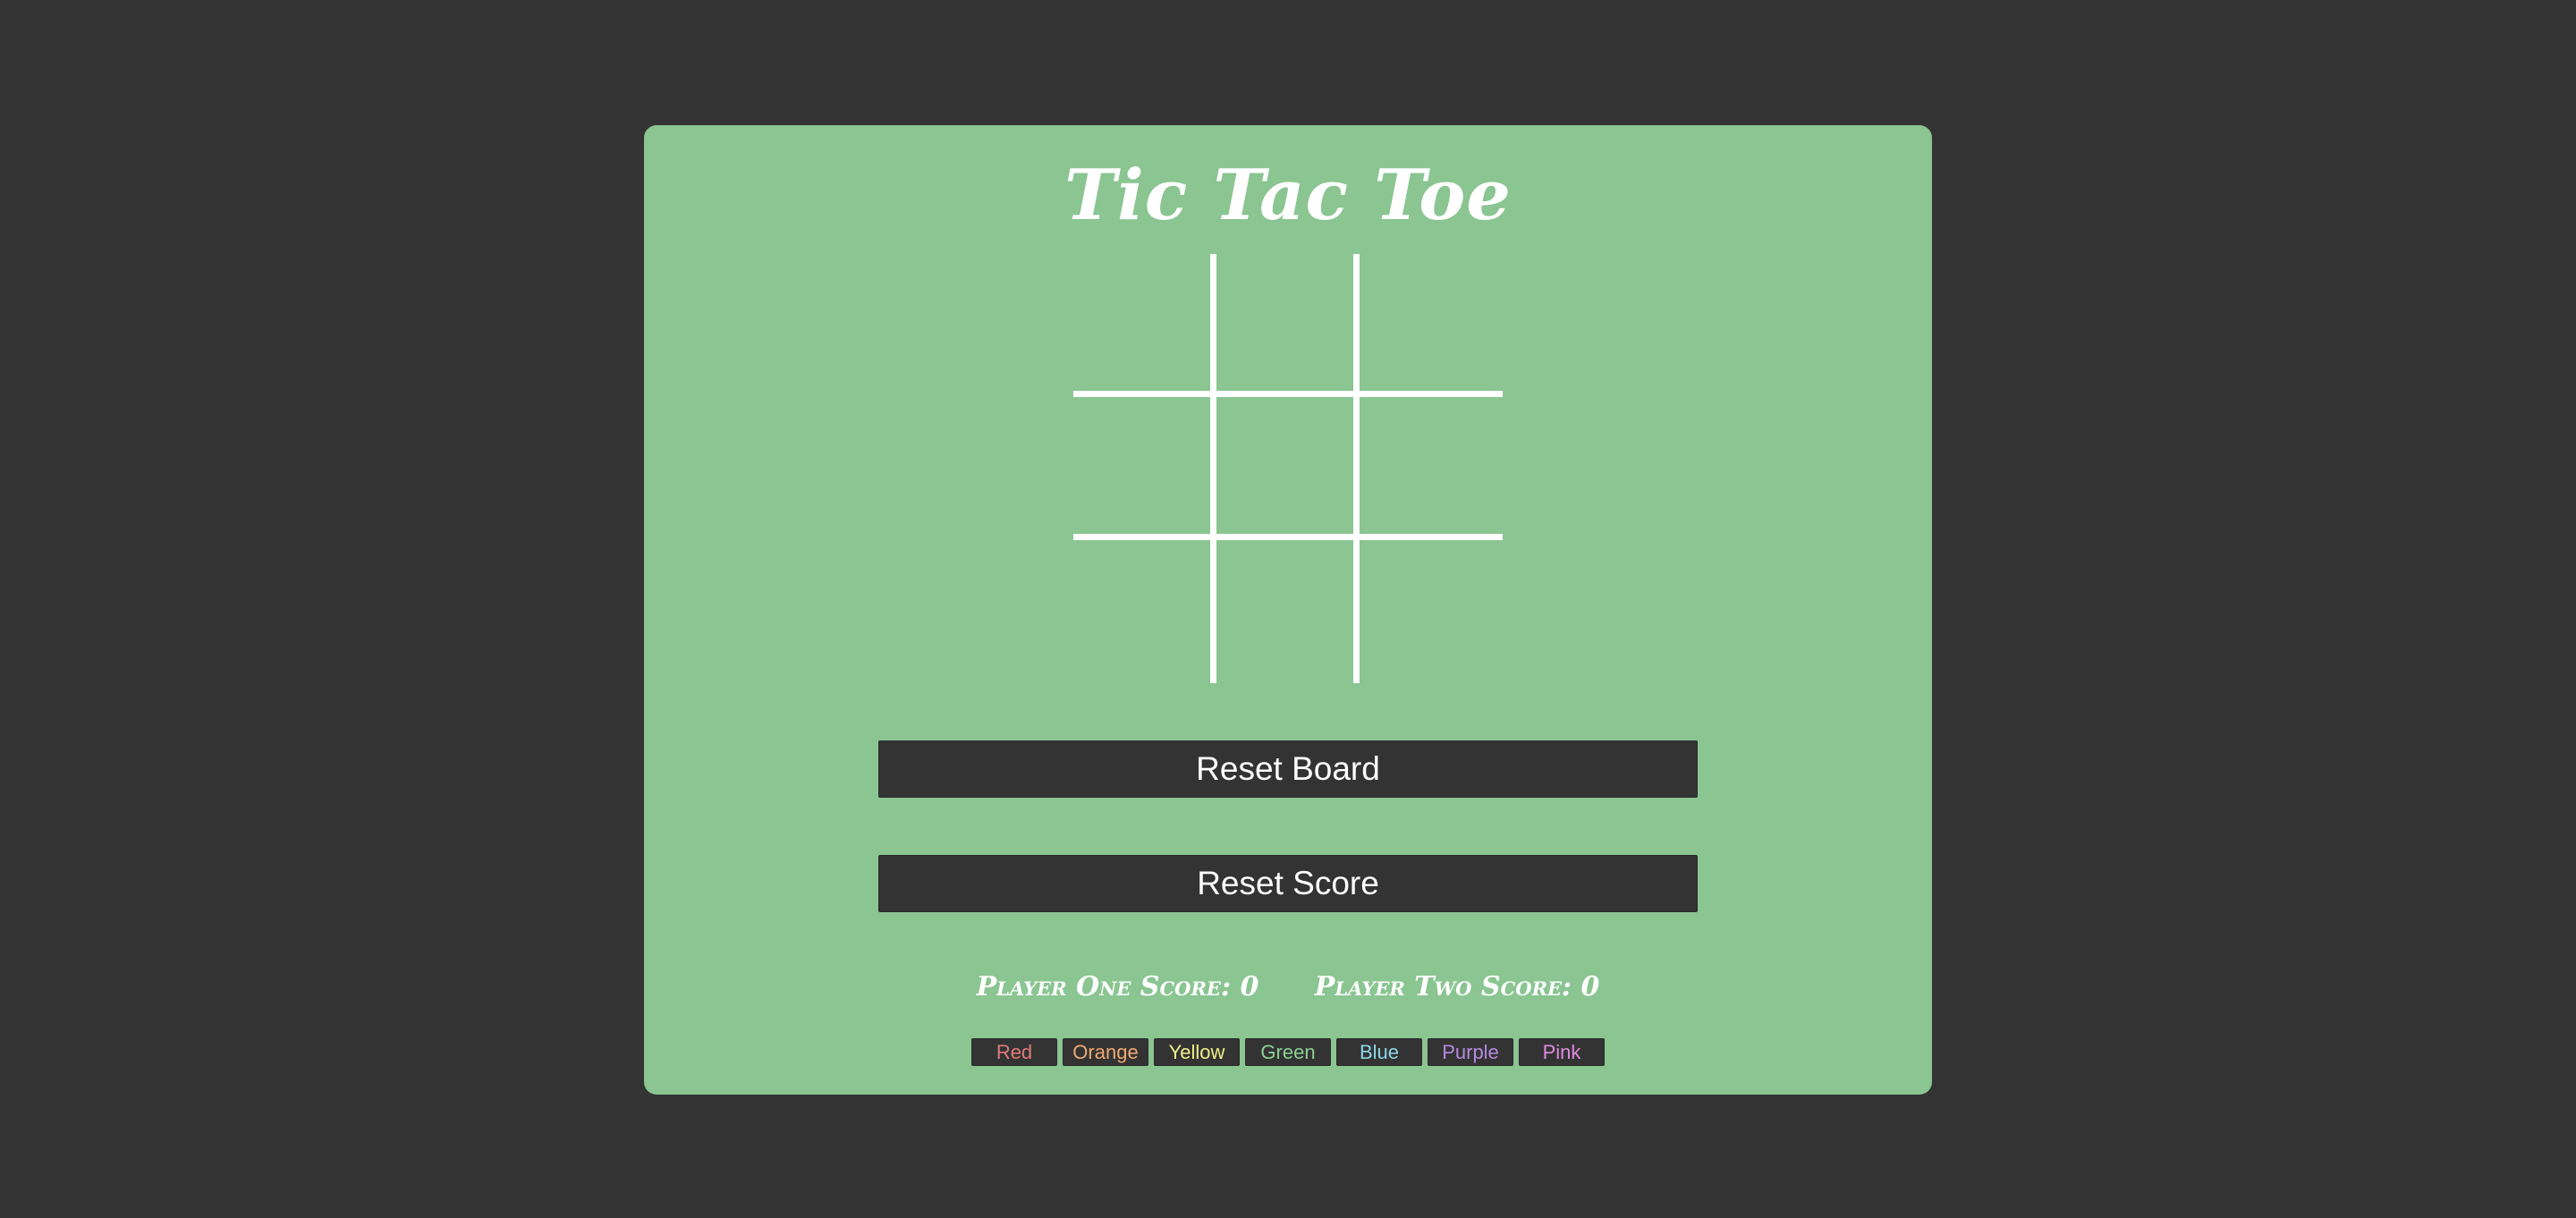  I want to click on color-button-orange: Orange, so click(1105, 1052).